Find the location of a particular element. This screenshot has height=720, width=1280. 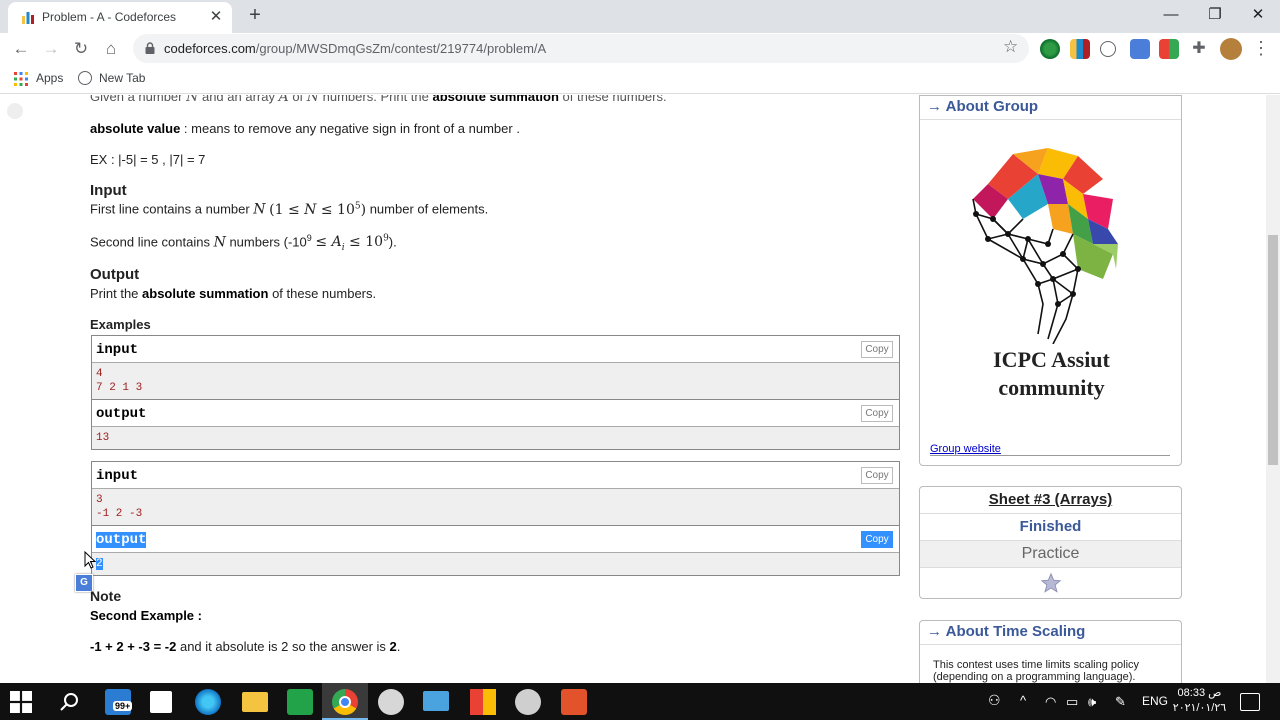

wifi-icon: ◠ is located at coordinates (1050, 702).